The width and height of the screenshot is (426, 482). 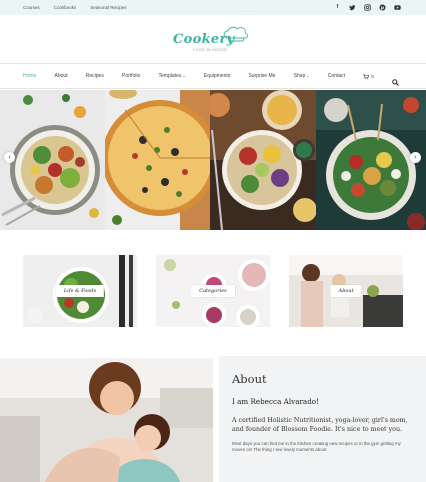 I want to click on site-logo: Cookery FOOD BLOGGER, so click(x=213, y=38).